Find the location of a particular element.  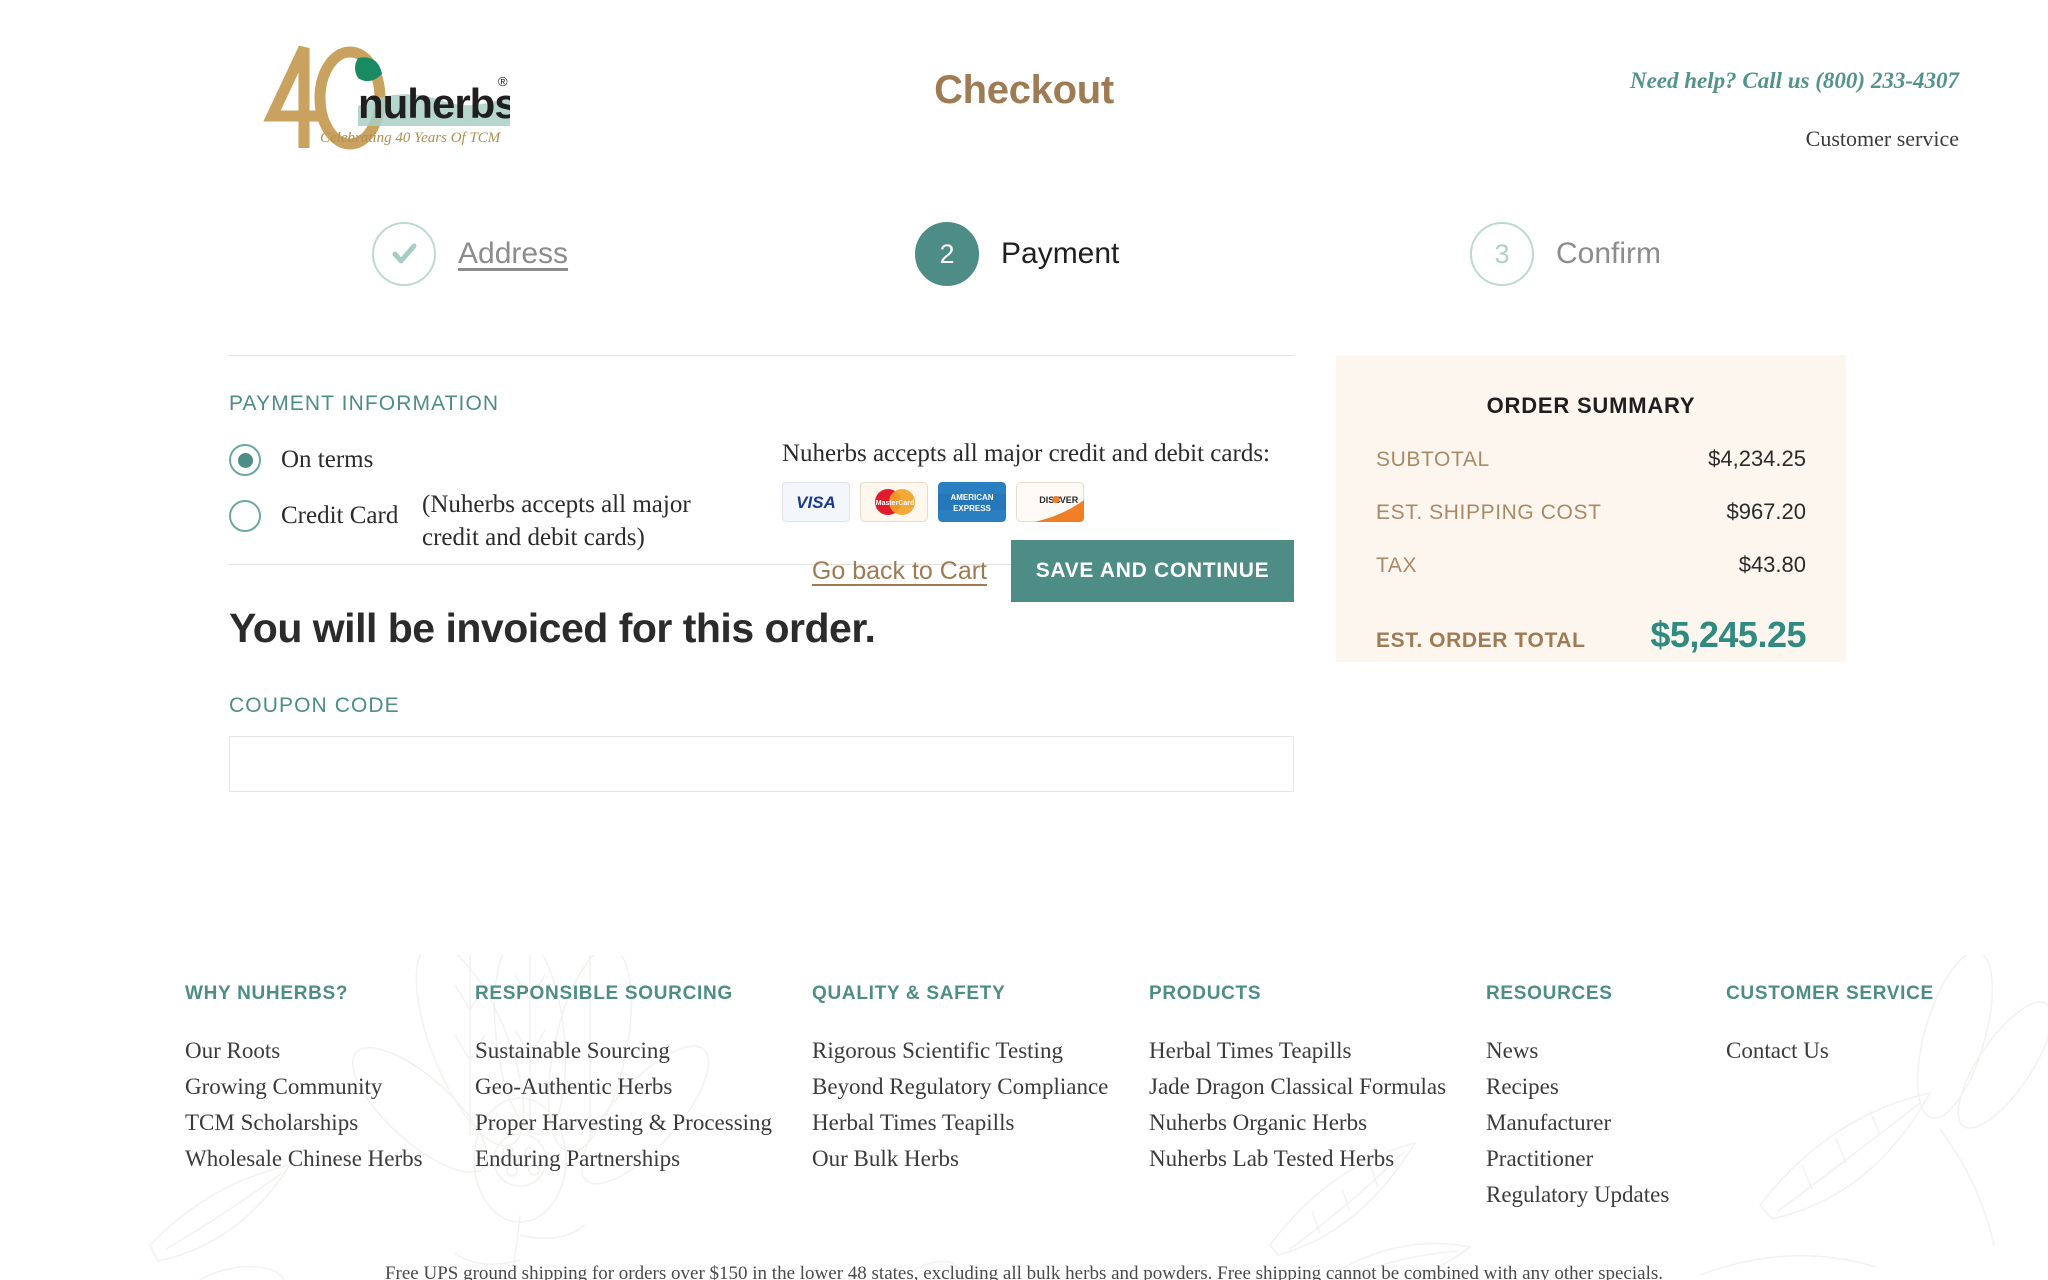

radio-credit-card-label: Credit Card is located at coordinates (340, 515).